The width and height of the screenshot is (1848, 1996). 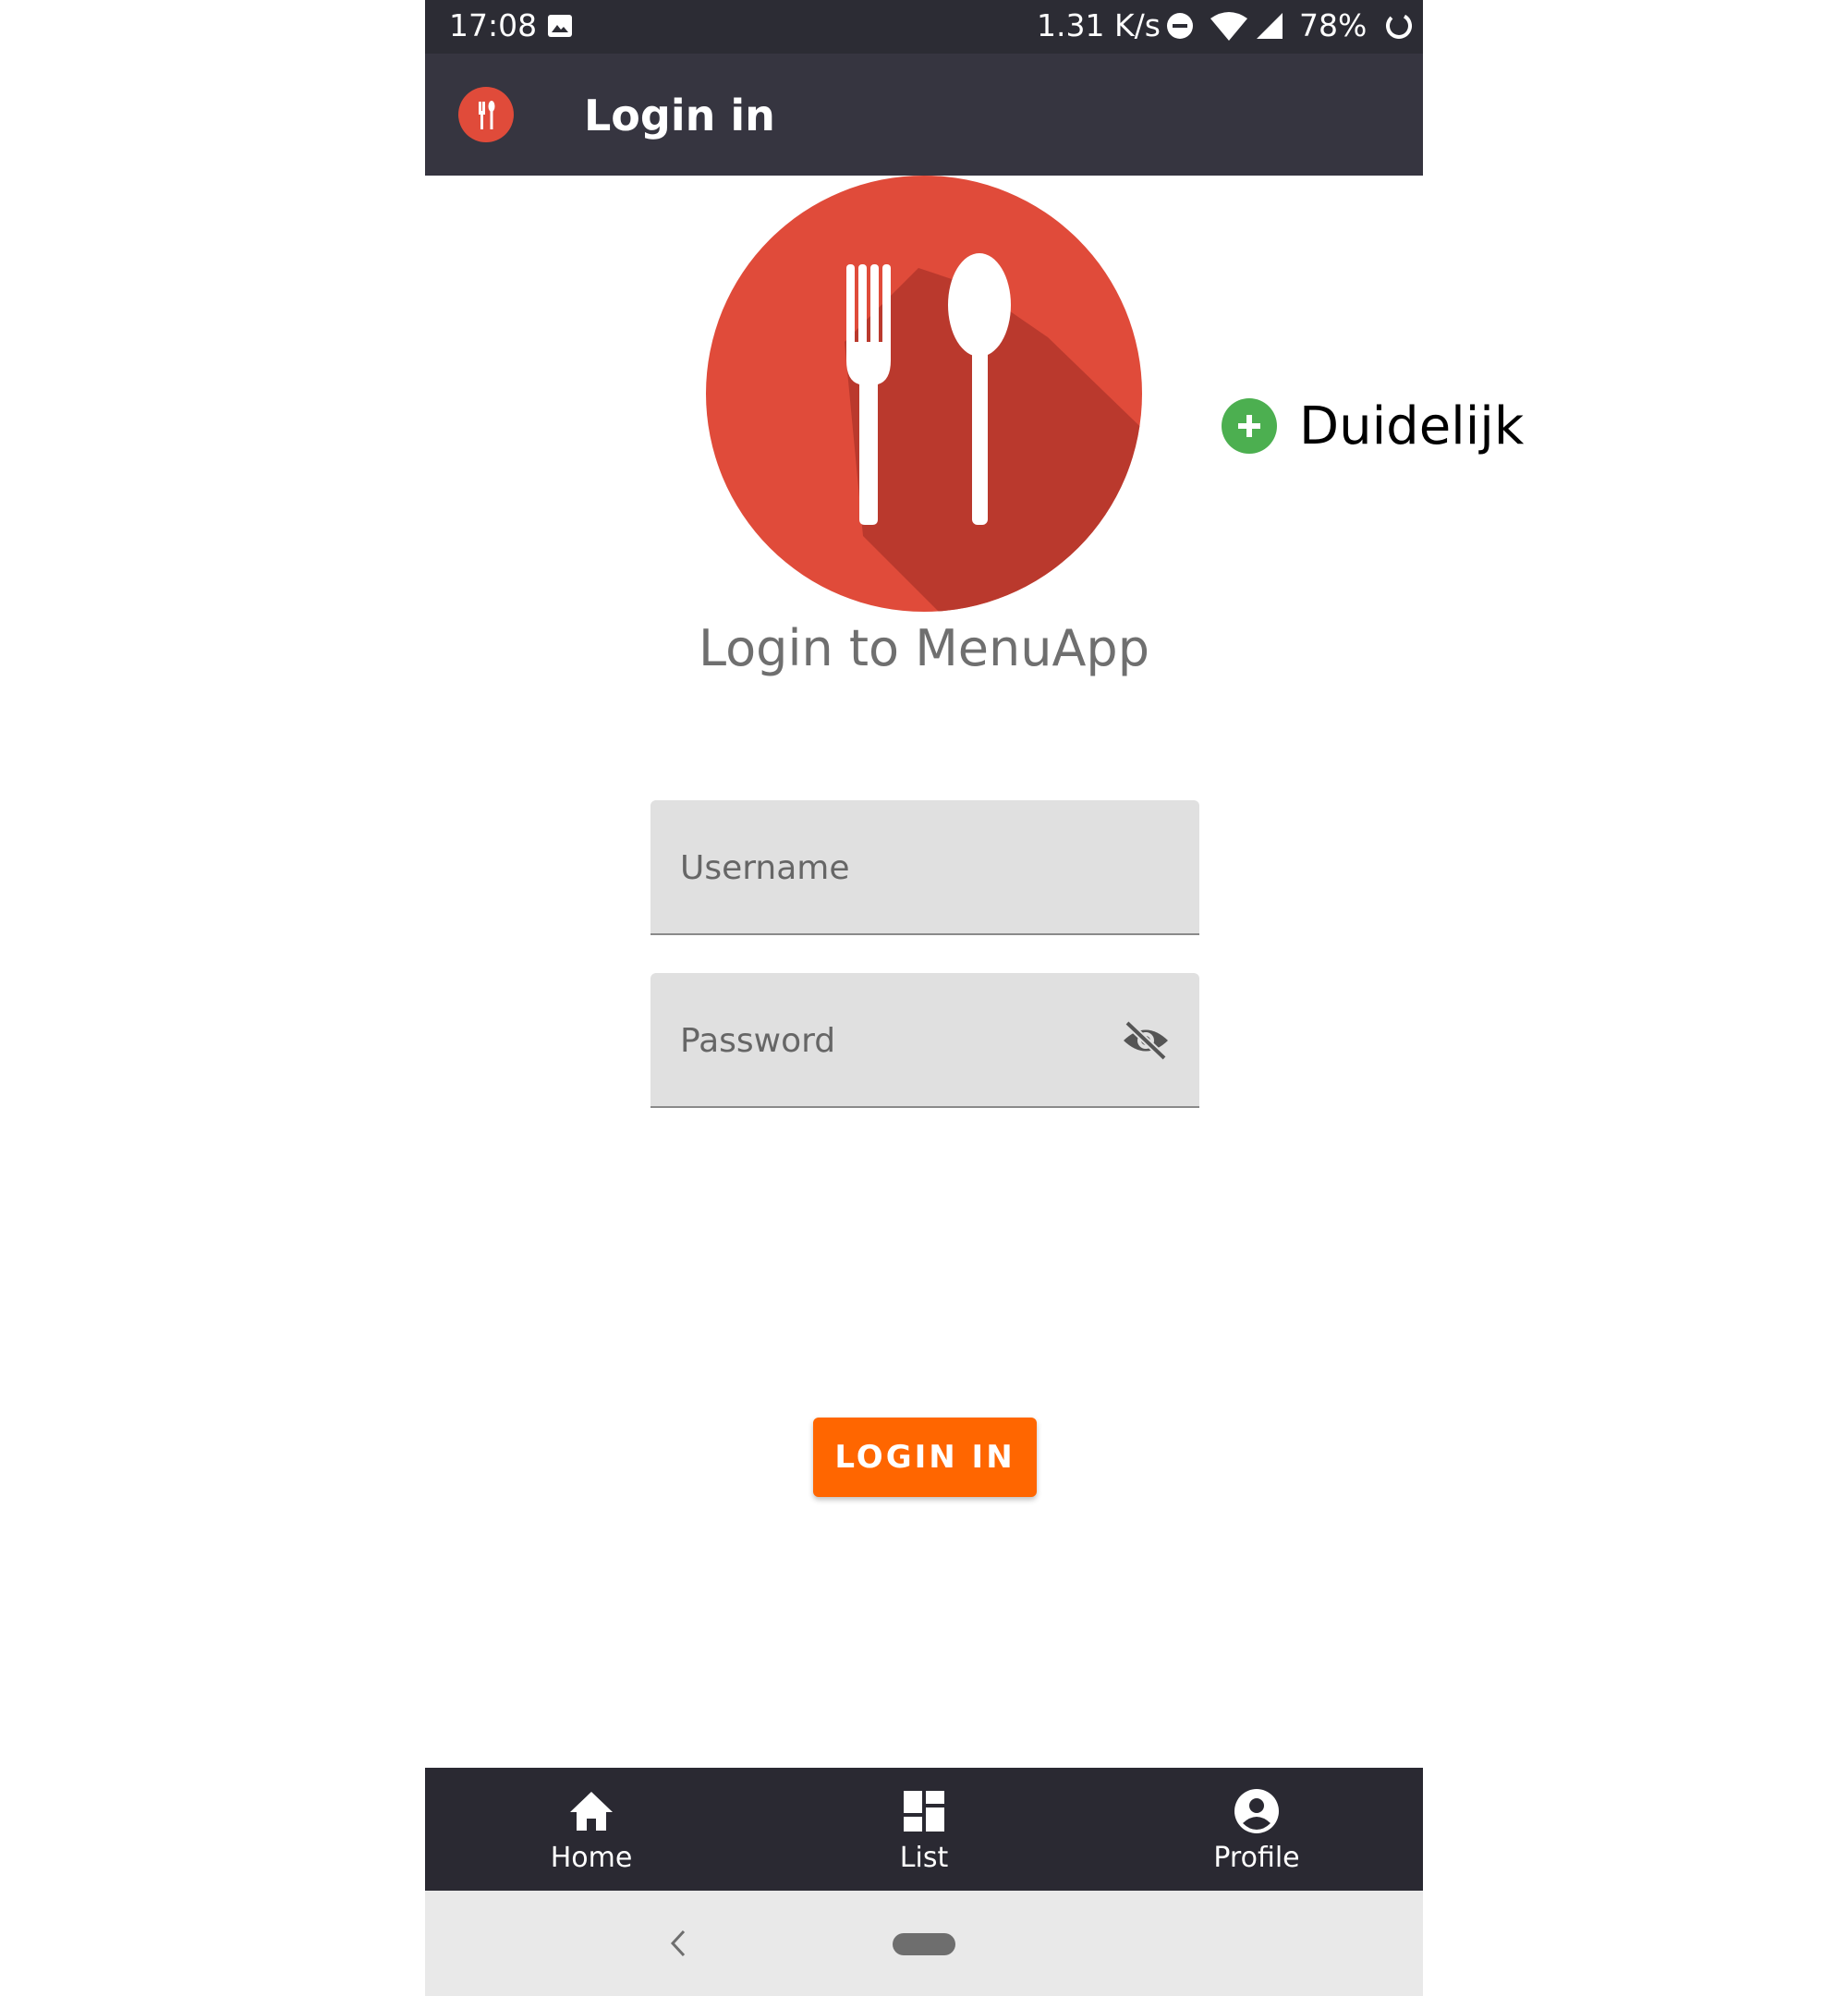 What do you see at coordinates (680, 115) in the screenshot?
I see `app-bar-title: Login in` at bounding box center [680, 115].